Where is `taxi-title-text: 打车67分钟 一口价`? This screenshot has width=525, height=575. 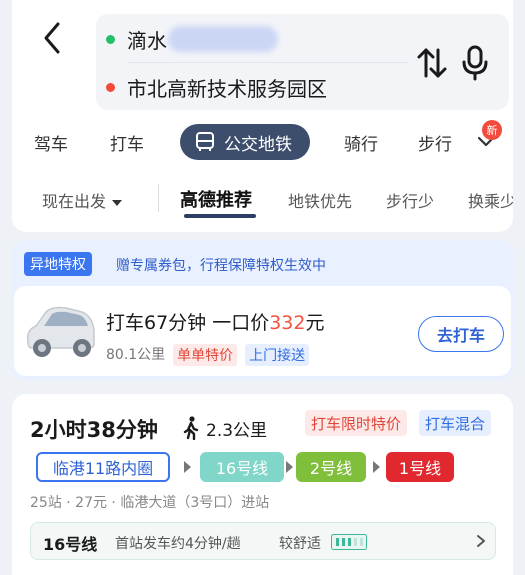
taxi-title-text: 打车67分钟 一口价 is located at coordinates (188, 323).